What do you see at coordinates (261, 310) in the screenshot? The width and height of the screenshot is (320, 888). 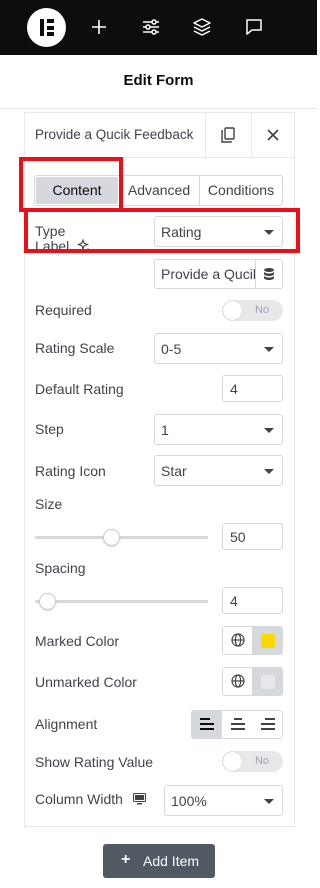 I see `required-toggle-text: No` at bounding box center [261, 310].